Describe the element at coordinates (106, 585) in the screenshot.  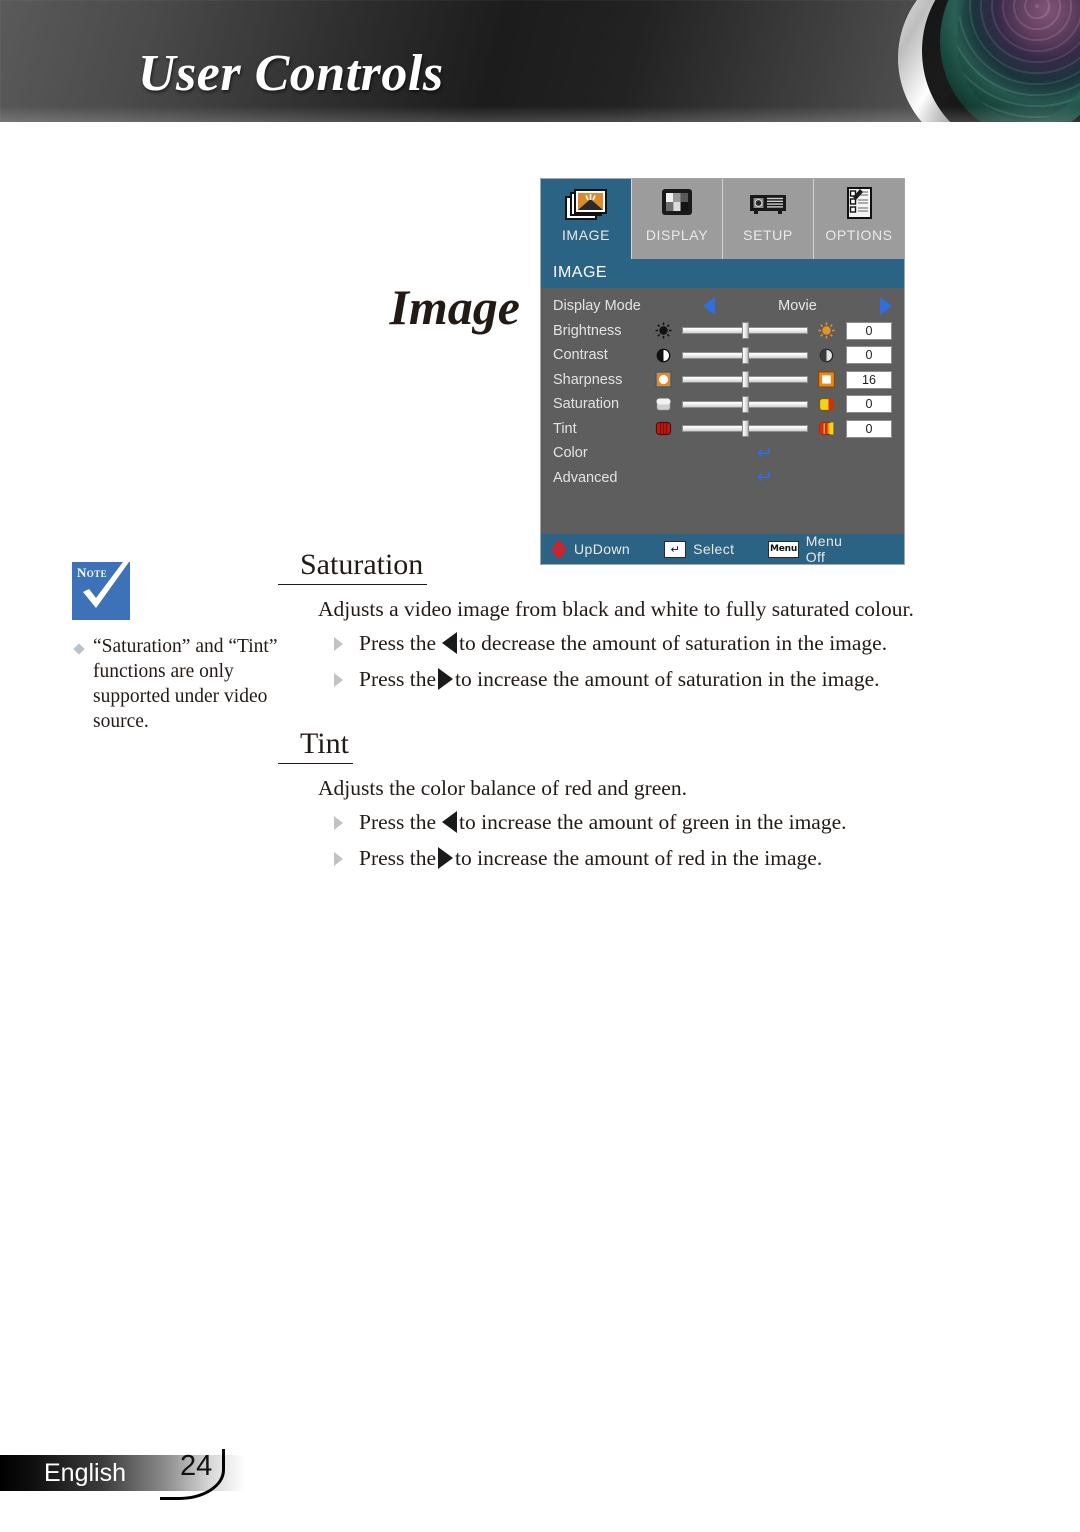
I see `note-check-icon` at that location.